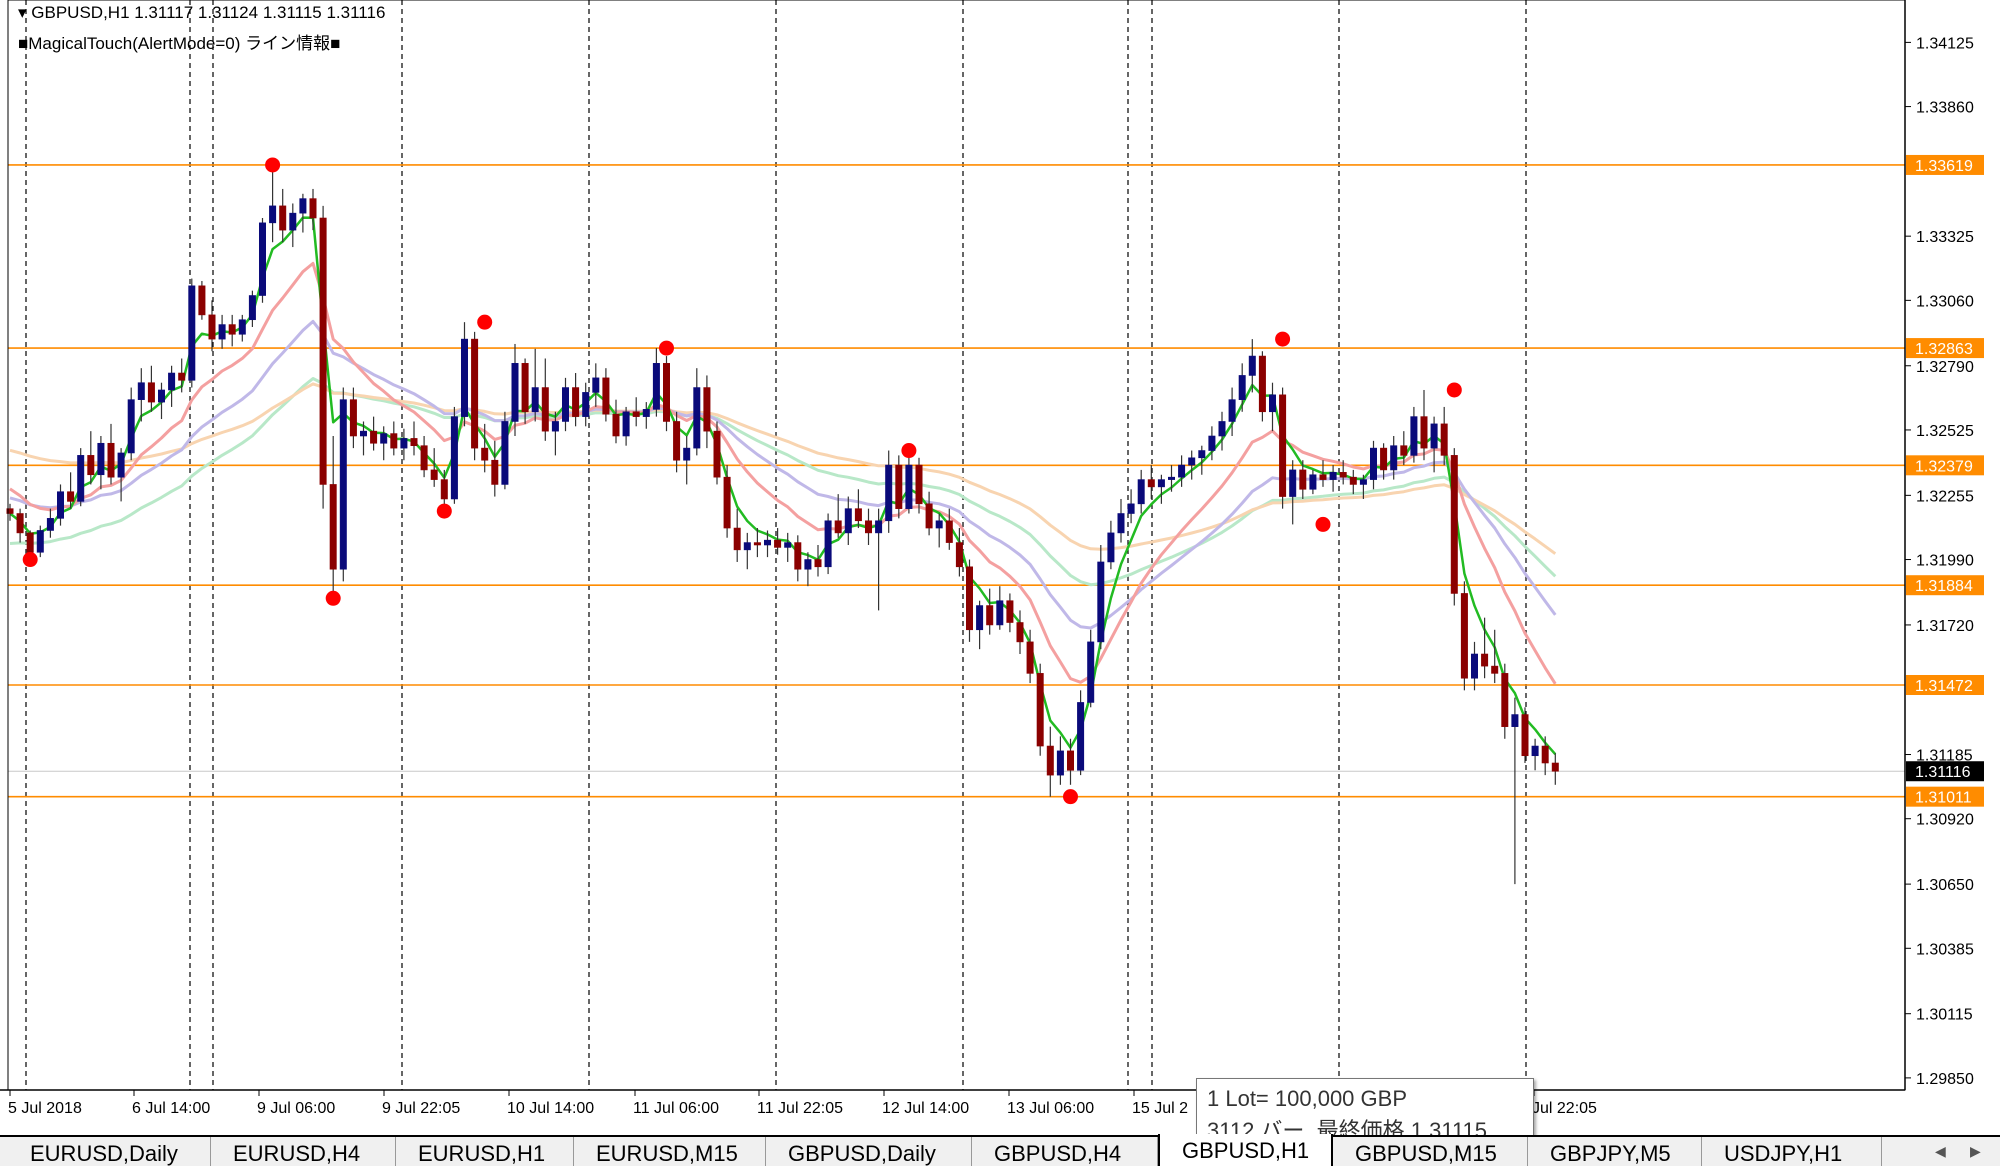 The image size is (2000, 1166). Describe the element at coordinates (1430, 1151) in the screenshot. I see `tab-gbpusd-m15: GBPUSD,M15` at that location.